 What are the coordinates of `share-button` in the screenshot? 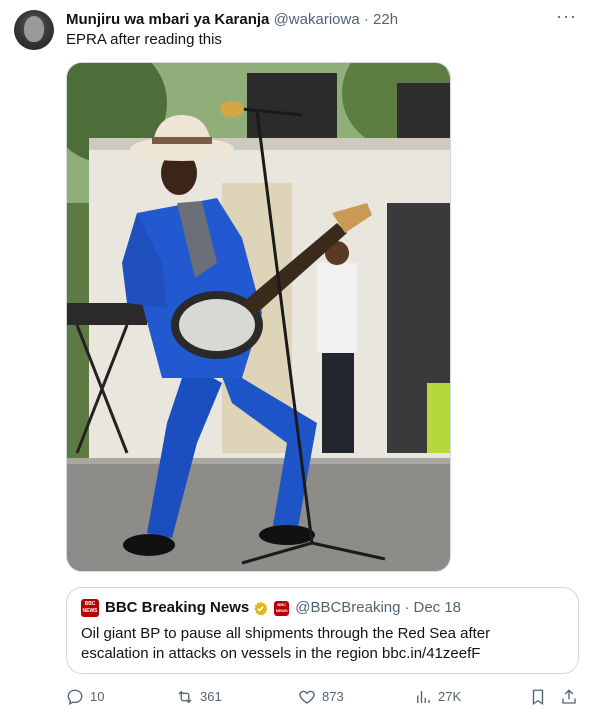 It's located at (572, 697).